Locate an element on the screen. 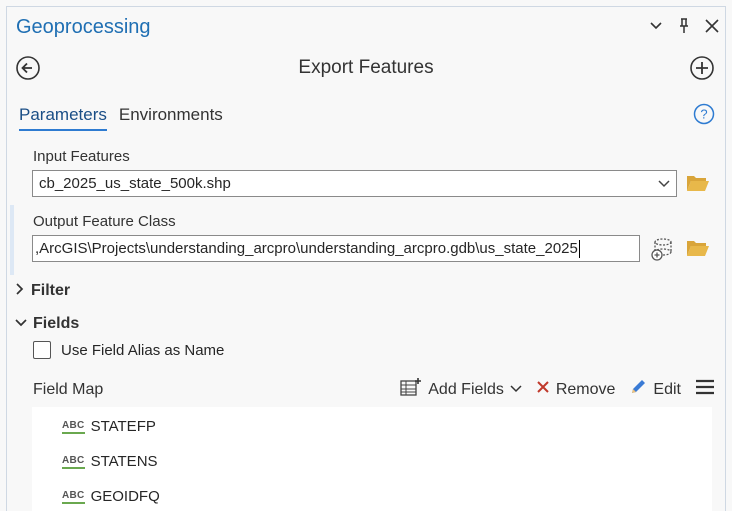 This screenshot has height=511, width=732. pane-title-bar: Geoprocessing is located at coordinates (366, 26).